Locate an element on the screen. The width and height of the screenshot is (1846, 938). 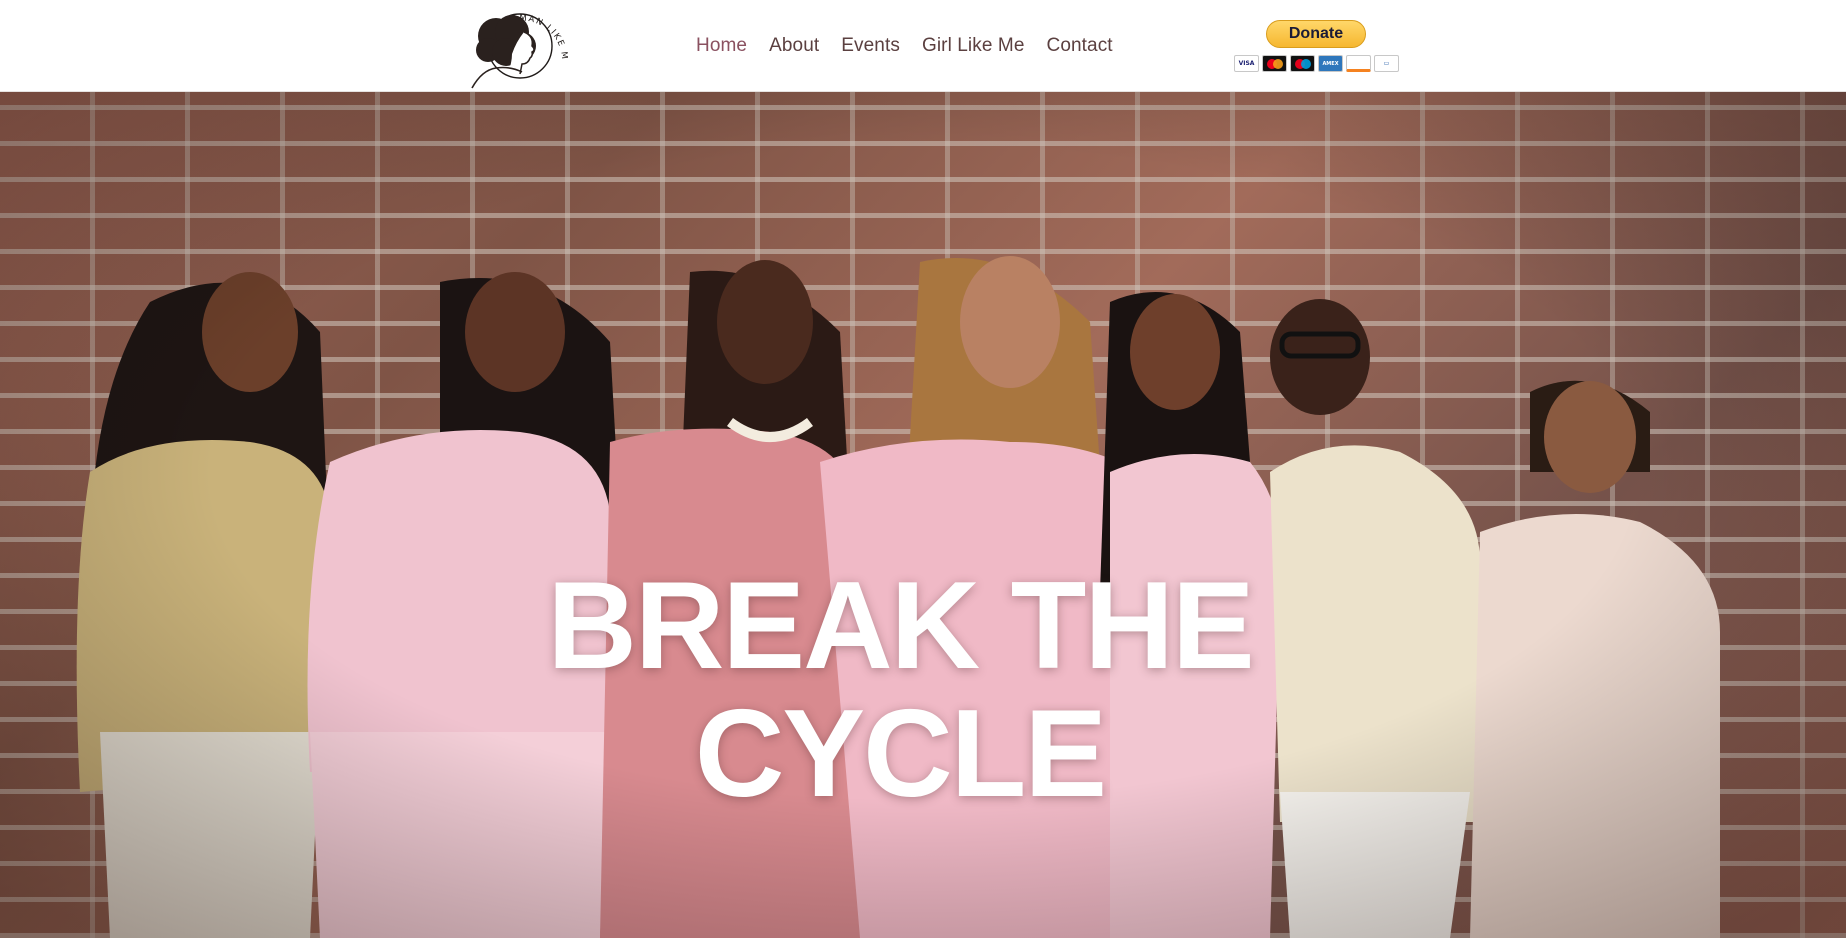
paypal-donate: Donate VISA AMEX ▭ is located at coordinates (1316, 47).